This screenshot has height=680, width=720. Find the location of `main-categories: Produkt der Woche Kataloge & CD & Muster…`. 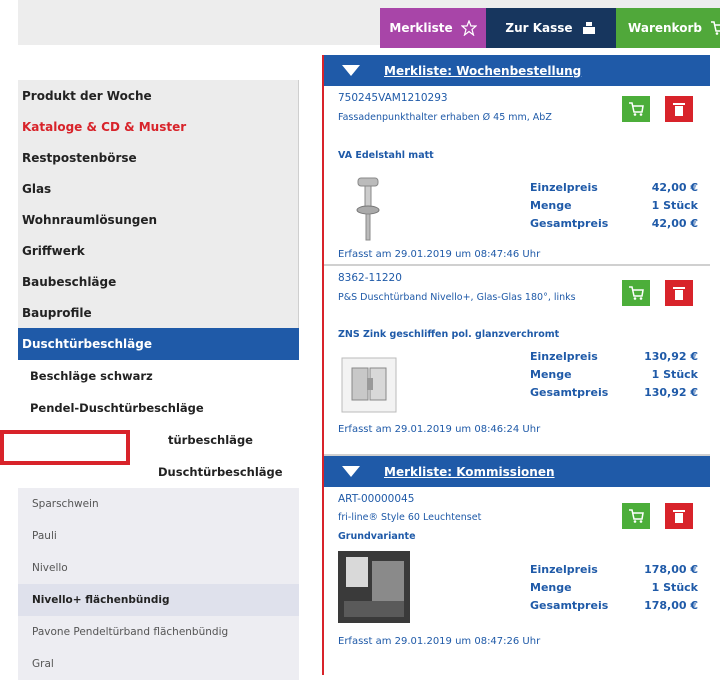

main-categories: Produkt der Woche Kataloge & CD & Muster… is located at coordinates (158, 204).